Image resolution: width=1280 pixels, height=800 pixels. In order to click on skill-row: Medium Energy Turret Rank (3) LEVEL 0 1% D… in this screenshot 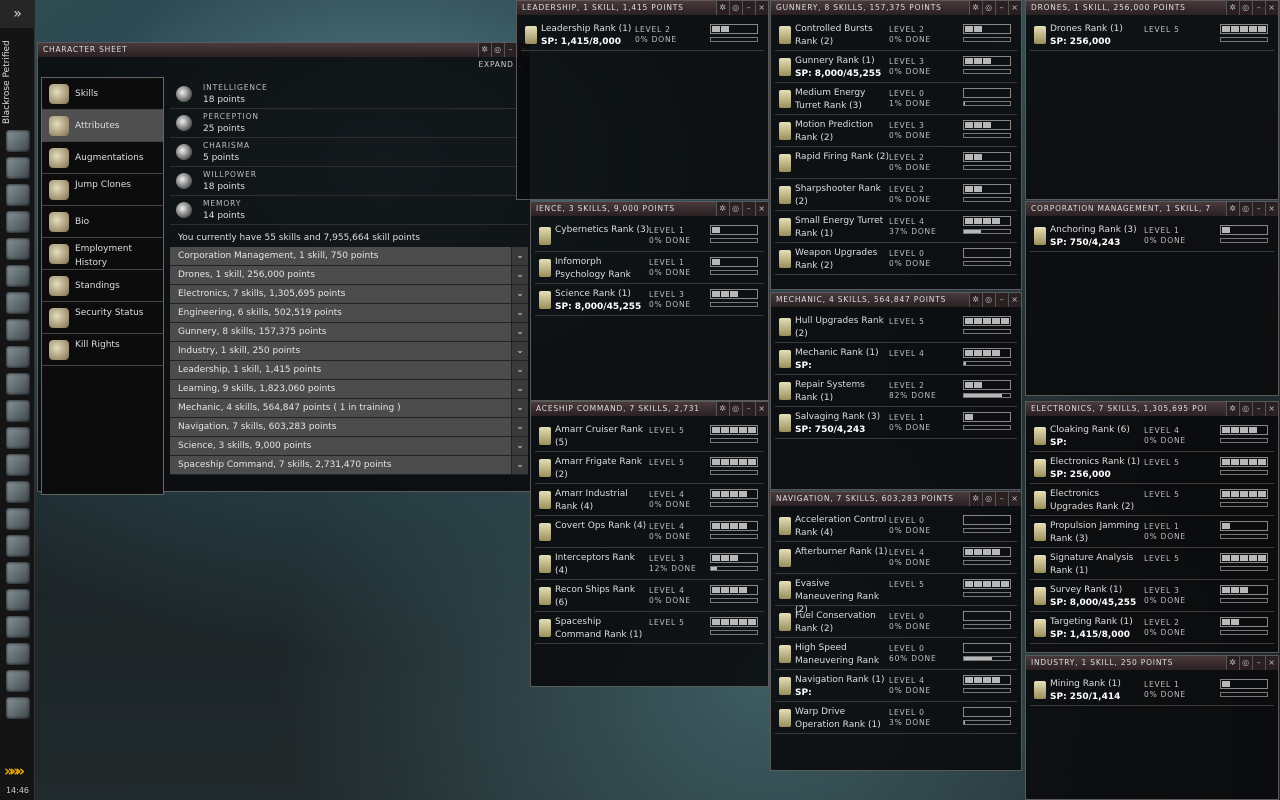, I will do `click(896, 99)`.